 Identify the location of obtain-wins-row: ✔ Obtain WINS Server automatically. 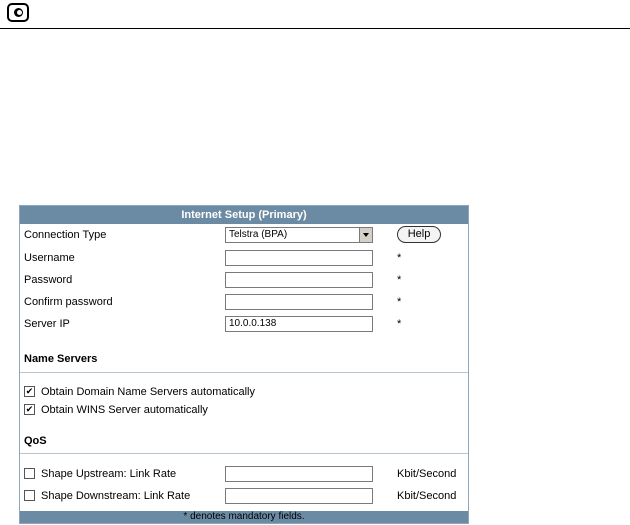
(244, 411).